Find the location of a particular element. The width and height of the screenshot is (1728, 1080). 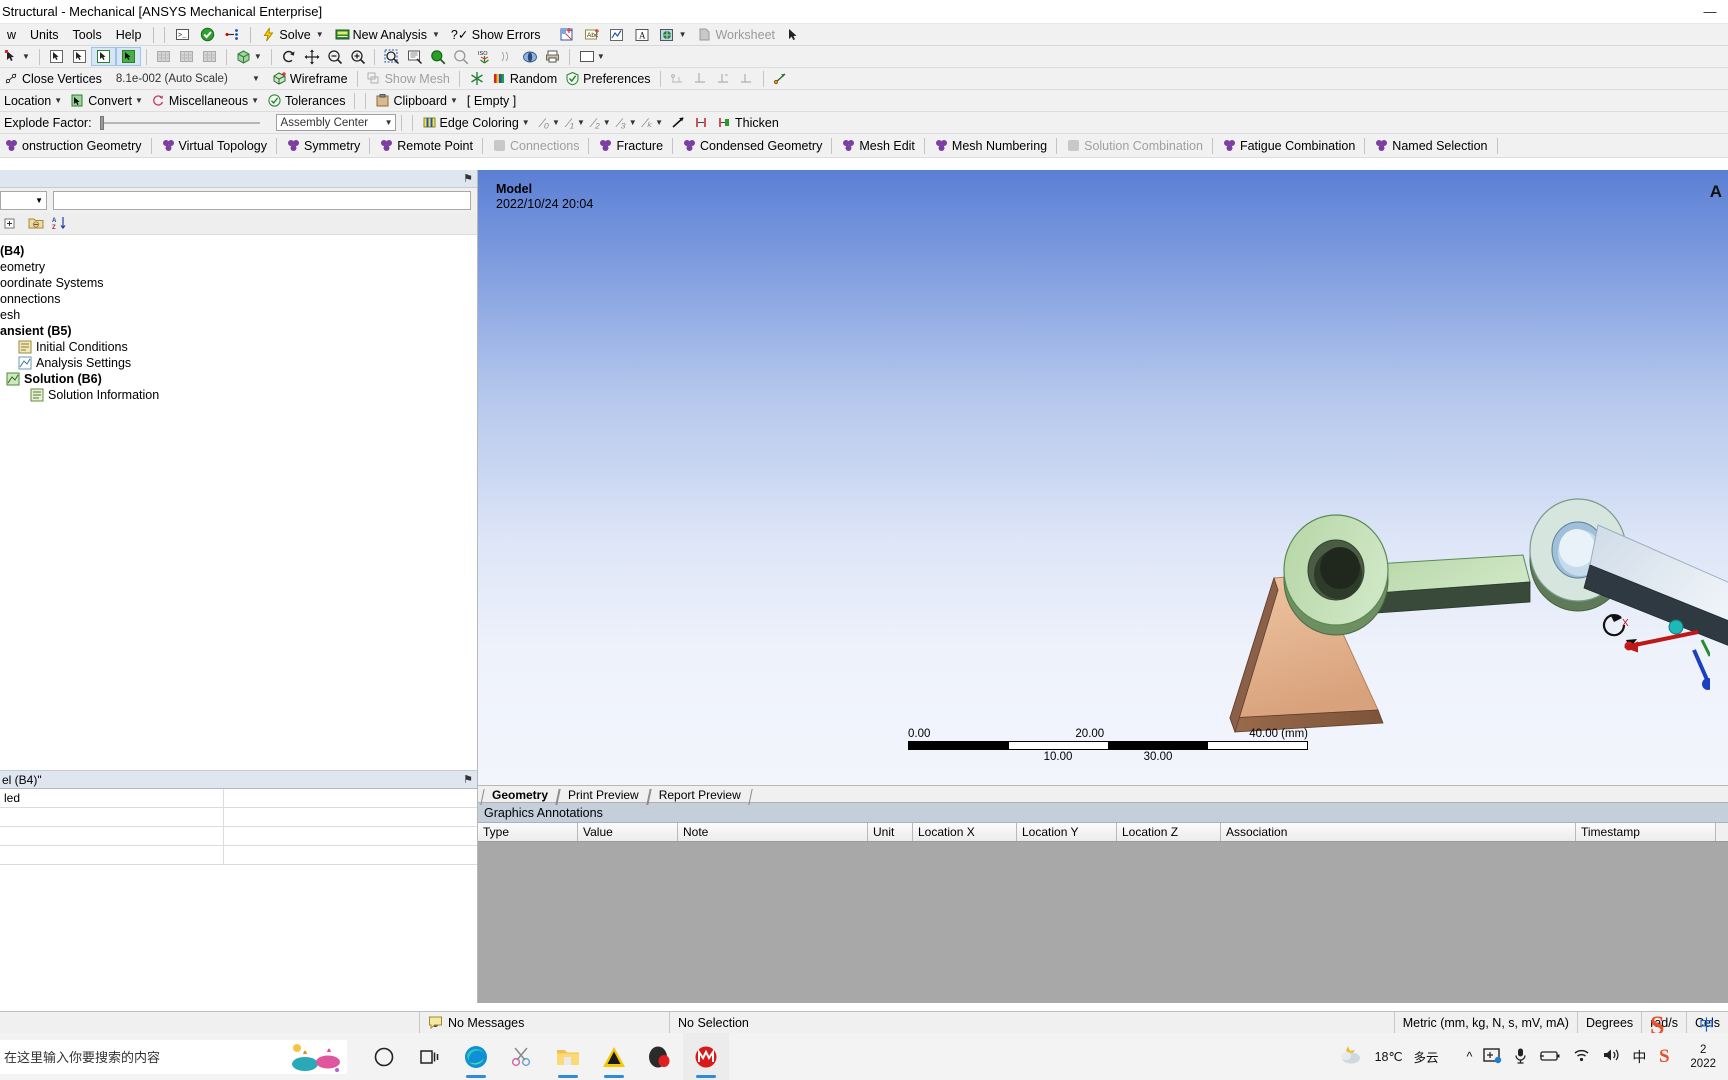

annotations-column-header: Value is located at coordinates (628, 832).